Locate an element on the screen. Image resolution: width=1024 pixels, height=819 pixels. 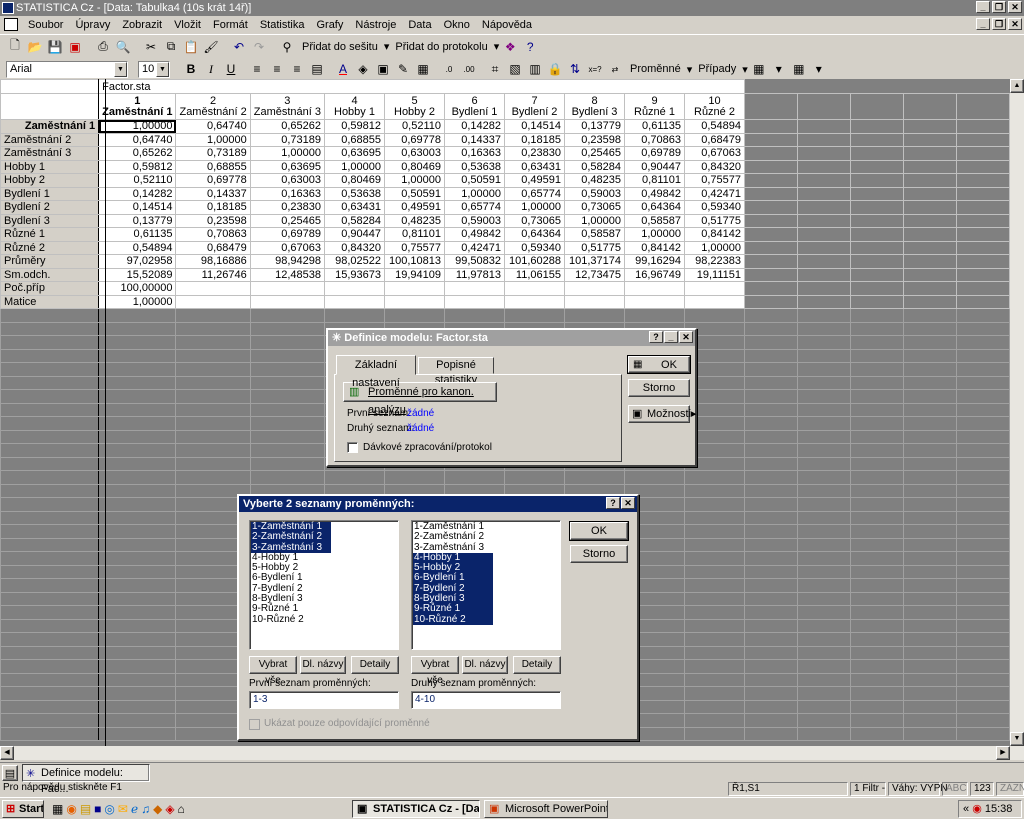
data-cell: 0,64364 is located at coordinates (534, 234).